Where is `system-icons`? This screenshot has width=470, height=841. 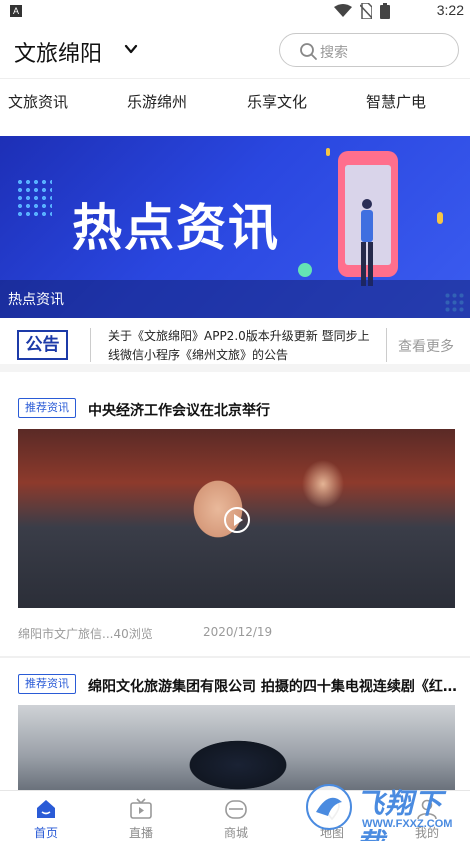 system-icons is located at coordinates (362, 11).